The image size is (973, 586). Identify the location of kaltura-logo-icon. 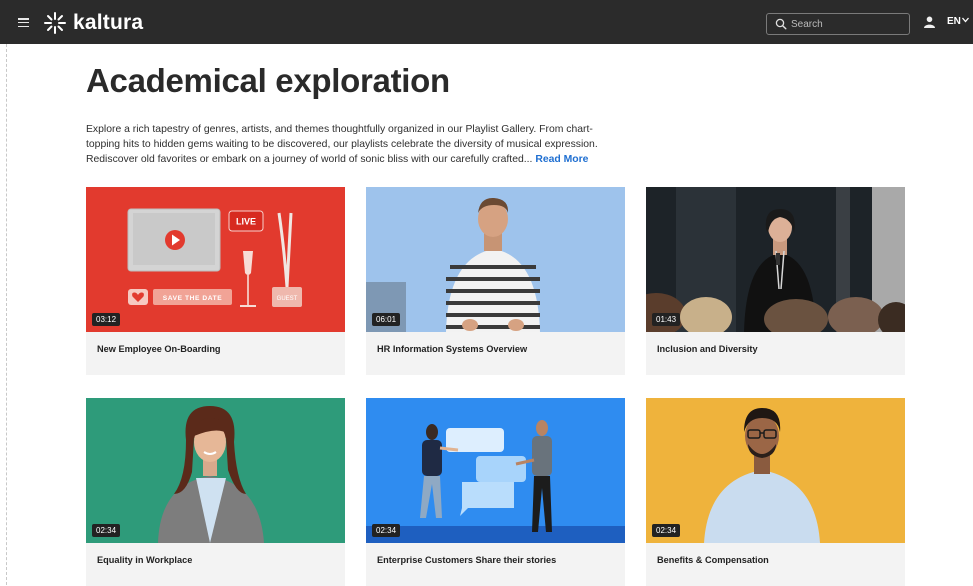
(55, 23).